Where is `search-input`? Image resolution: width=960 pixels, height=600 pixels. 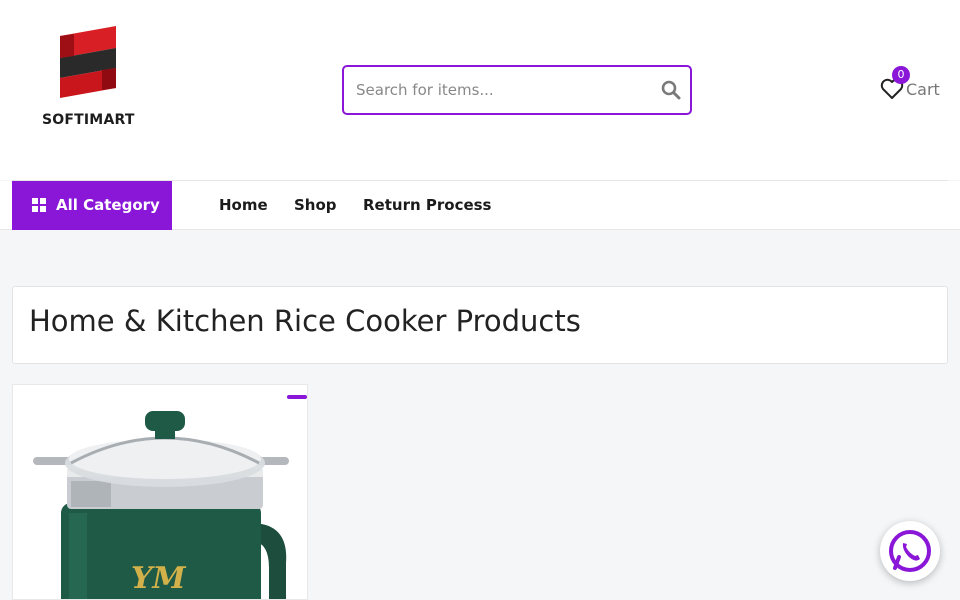
search-input is located at coordinates (506, 90).